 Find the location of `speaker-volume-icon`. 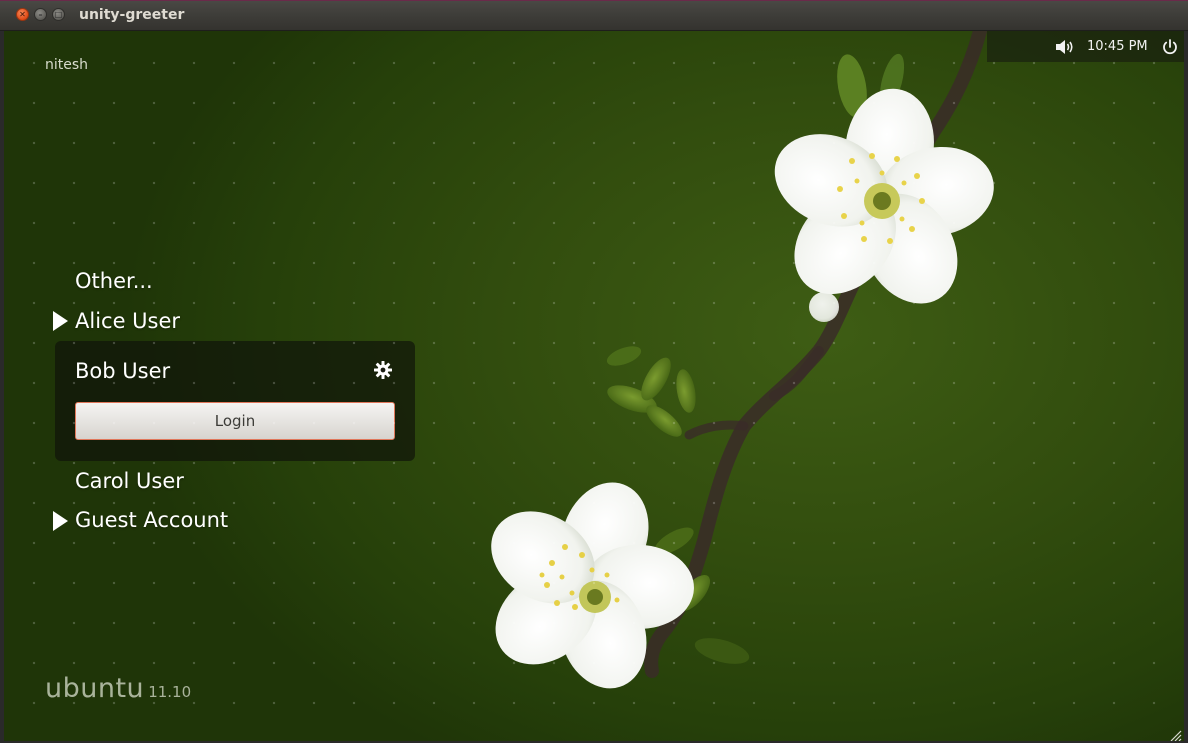

speaker-volume-icon is located at coordinates (1065, 49).